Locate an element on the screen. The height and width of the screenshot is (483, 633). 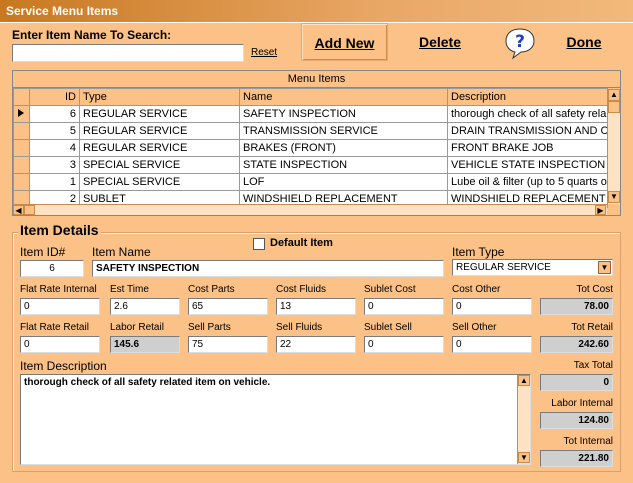
sell-fluids-field: 22 is located at coordinates (316, 344).